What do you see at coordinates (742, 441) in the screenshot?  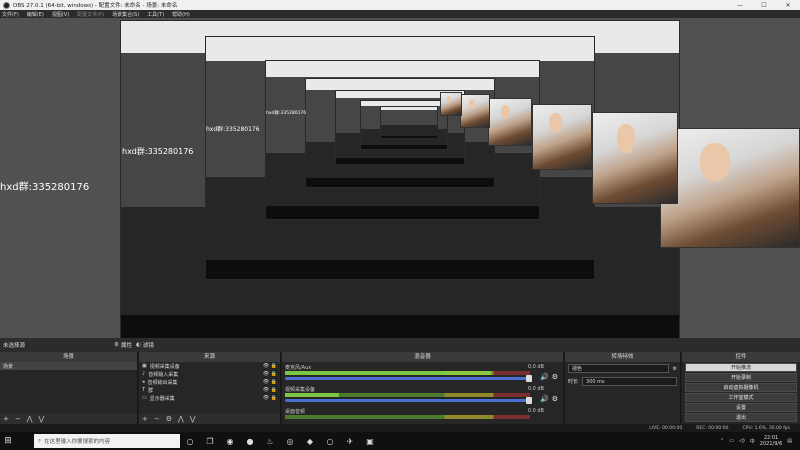 I see `volume-icon: ◁)` at bounding box center [742, 441].